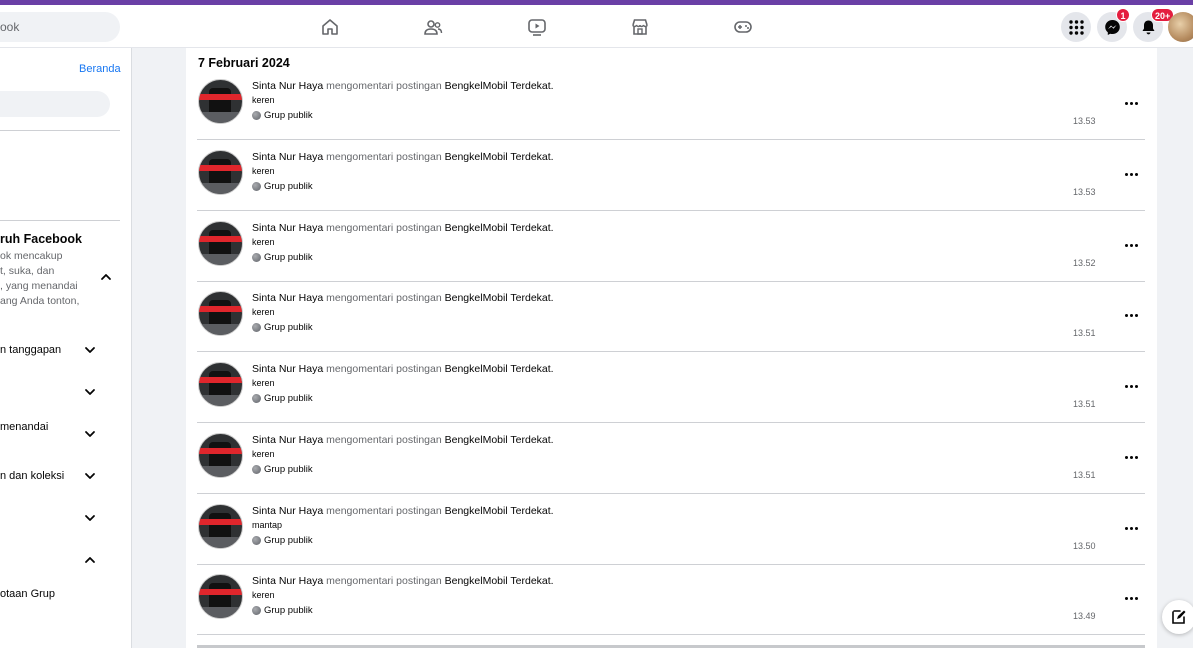 The height and width of the screenshot is (648, 1193). I want to click on menu-grid-icon, so click(1076, 27).